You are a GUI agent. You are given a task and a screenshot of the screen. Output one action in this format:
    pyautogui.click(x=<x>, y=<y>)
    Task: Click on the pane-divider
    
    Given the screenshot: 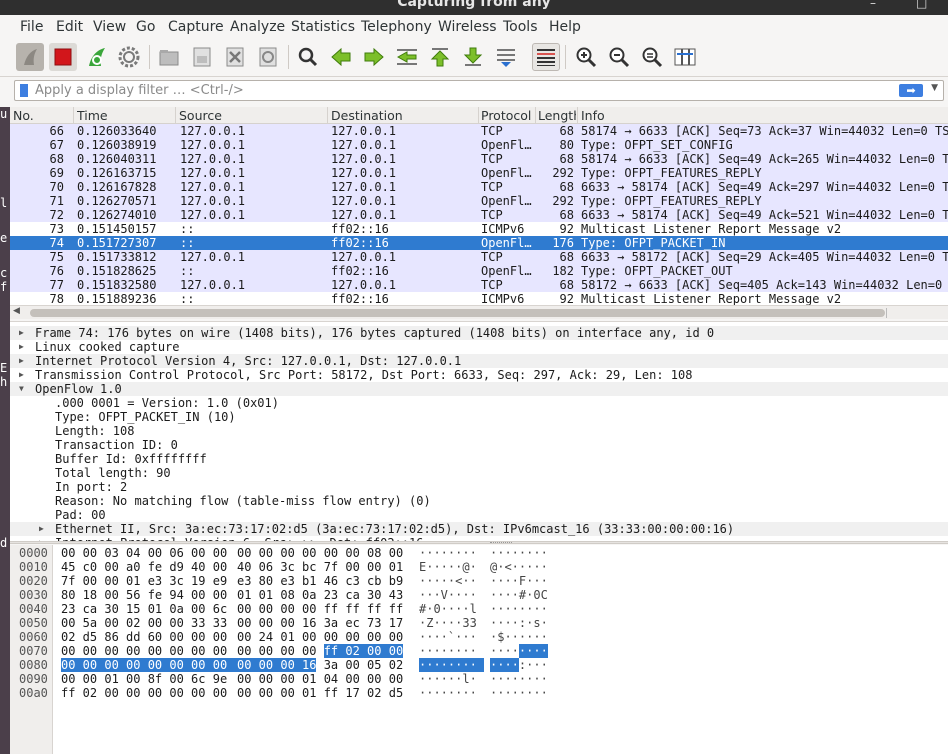 What is the action you would take?
    pyautogui.click(x=479, y=542)
    